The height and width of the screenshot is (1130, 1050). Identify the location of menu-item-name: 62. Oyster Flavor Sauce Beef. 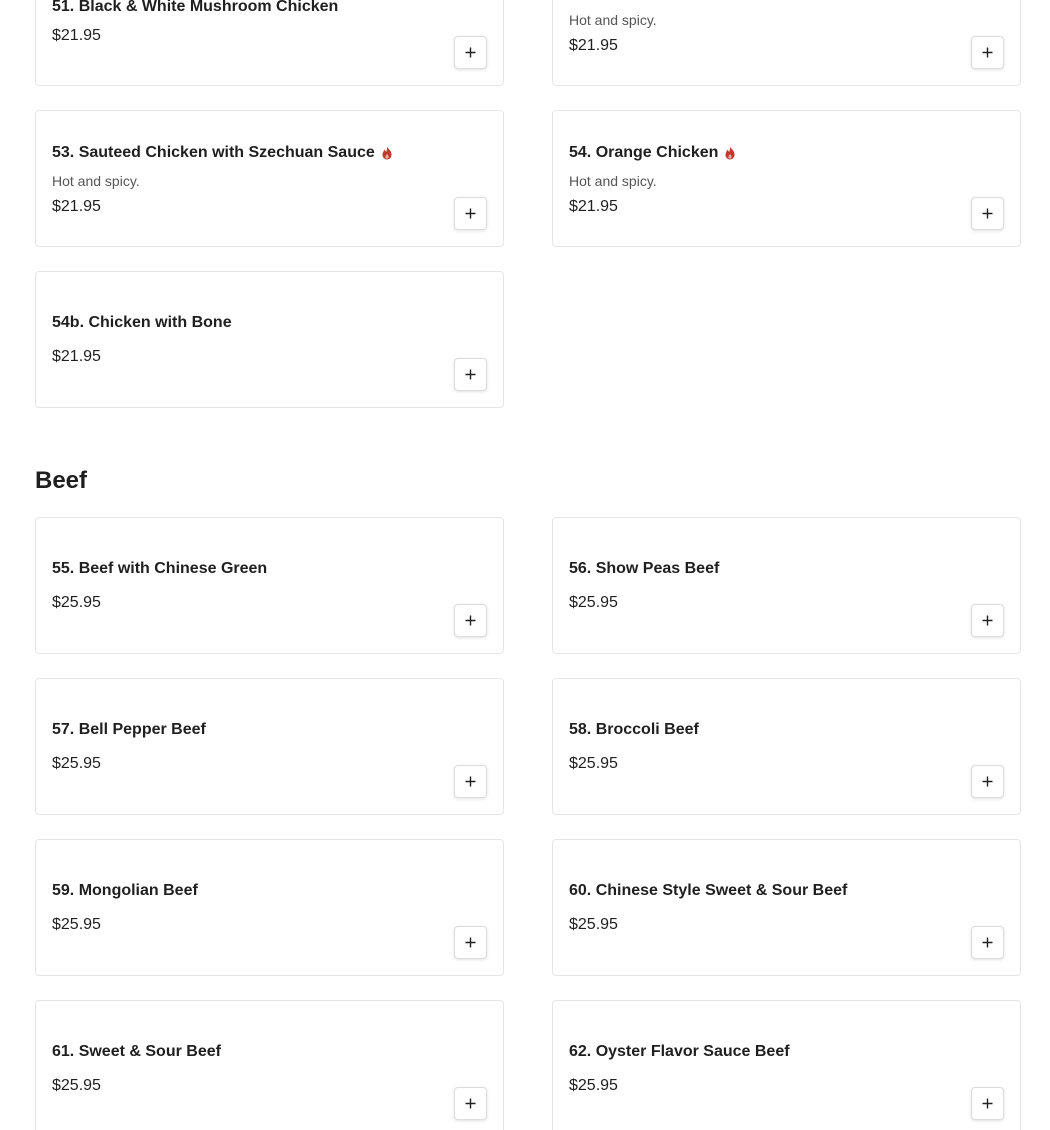
(679, 1051).